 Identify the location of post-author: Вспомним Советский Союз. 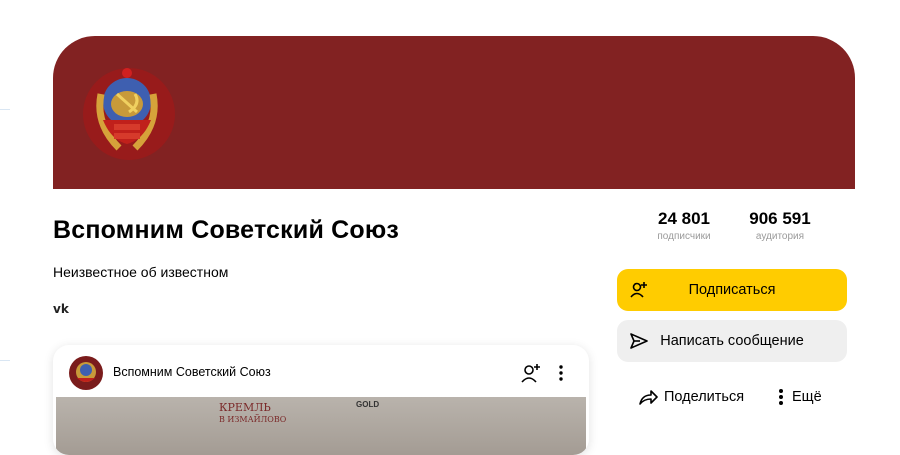
(192, 372).